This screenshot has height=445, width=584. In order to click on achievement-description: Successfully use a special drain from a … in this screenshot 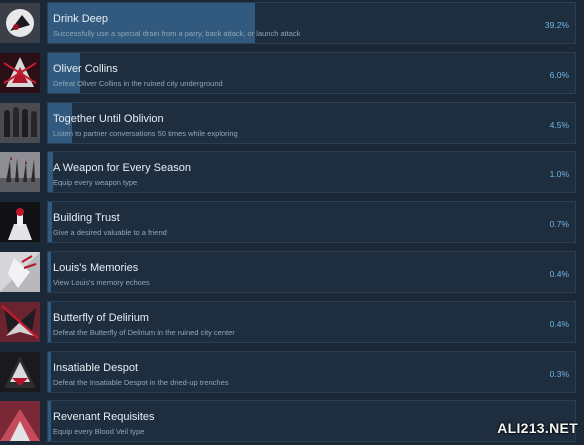, I will do `click(177, 33)`.